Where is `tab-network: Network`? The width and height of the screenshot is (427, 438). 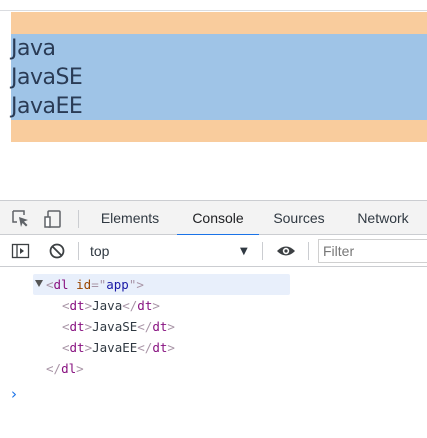
tab-network: Network is located at coordinates (383, 218).